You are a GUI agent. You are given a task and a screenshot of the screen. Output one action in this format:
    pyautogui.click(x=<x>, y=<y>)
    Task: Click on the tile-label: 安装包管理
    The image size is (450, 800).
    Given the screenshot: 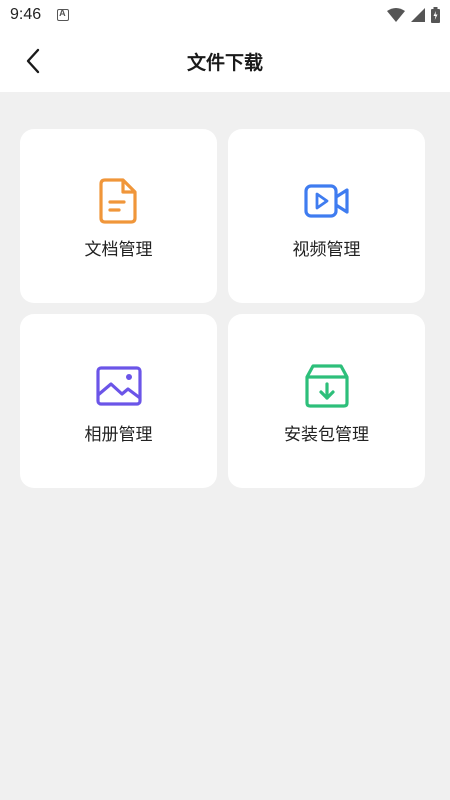 What is the action you would take?
    pyautogui.click(x=326, y=435)
    